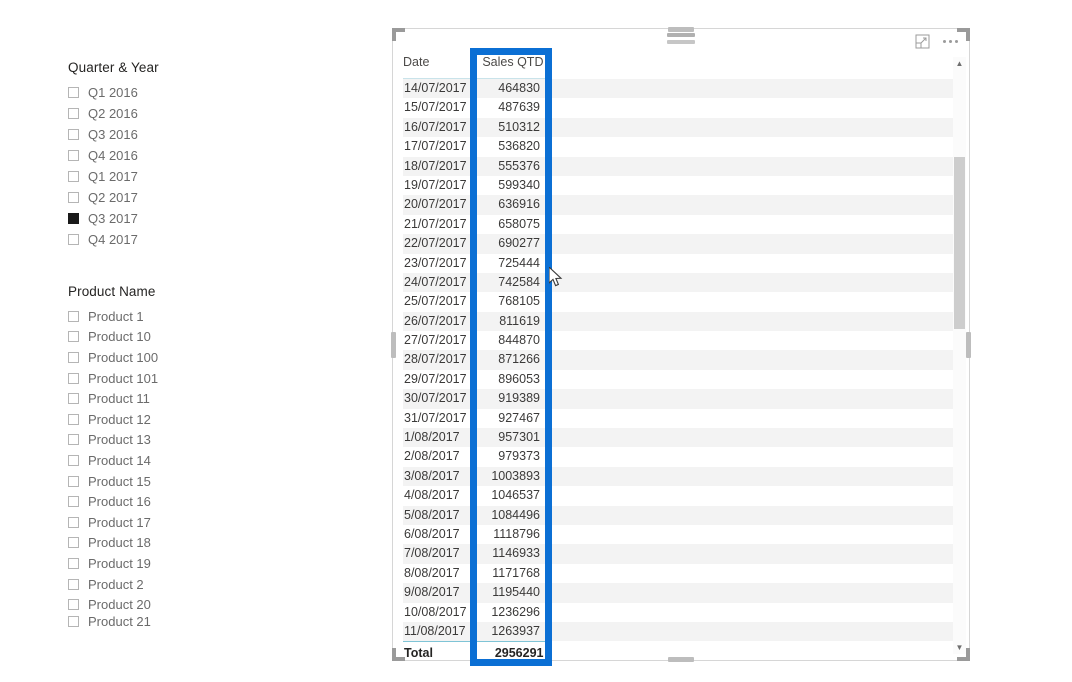 The width and height of the screenshot is (1072, 682). I want to click on table-row: 6/08/2017 1118796, so click(681, 534).